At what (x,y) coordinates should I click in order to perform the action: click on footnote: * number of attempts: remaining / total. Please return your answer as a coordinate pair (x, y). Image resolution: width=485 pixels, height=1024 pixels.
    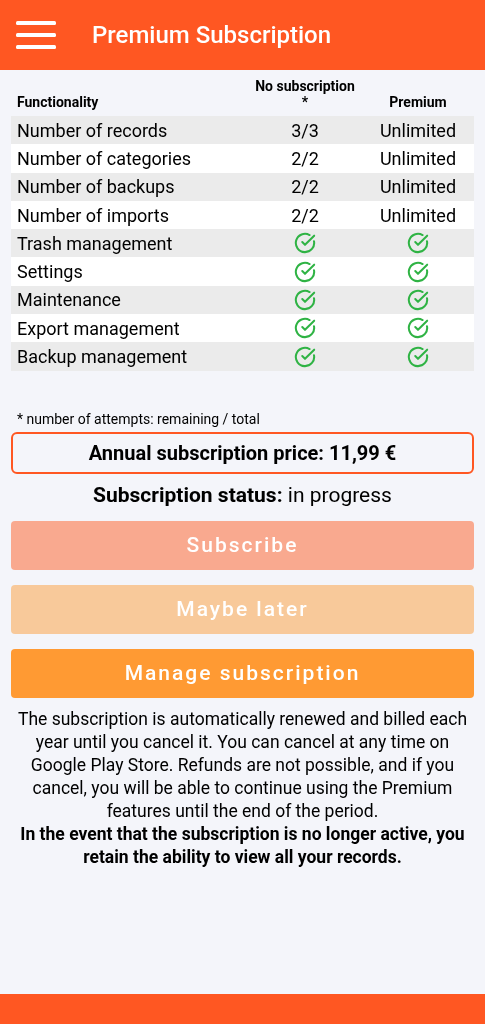
    Looking at the image, I should click on (138, 419).